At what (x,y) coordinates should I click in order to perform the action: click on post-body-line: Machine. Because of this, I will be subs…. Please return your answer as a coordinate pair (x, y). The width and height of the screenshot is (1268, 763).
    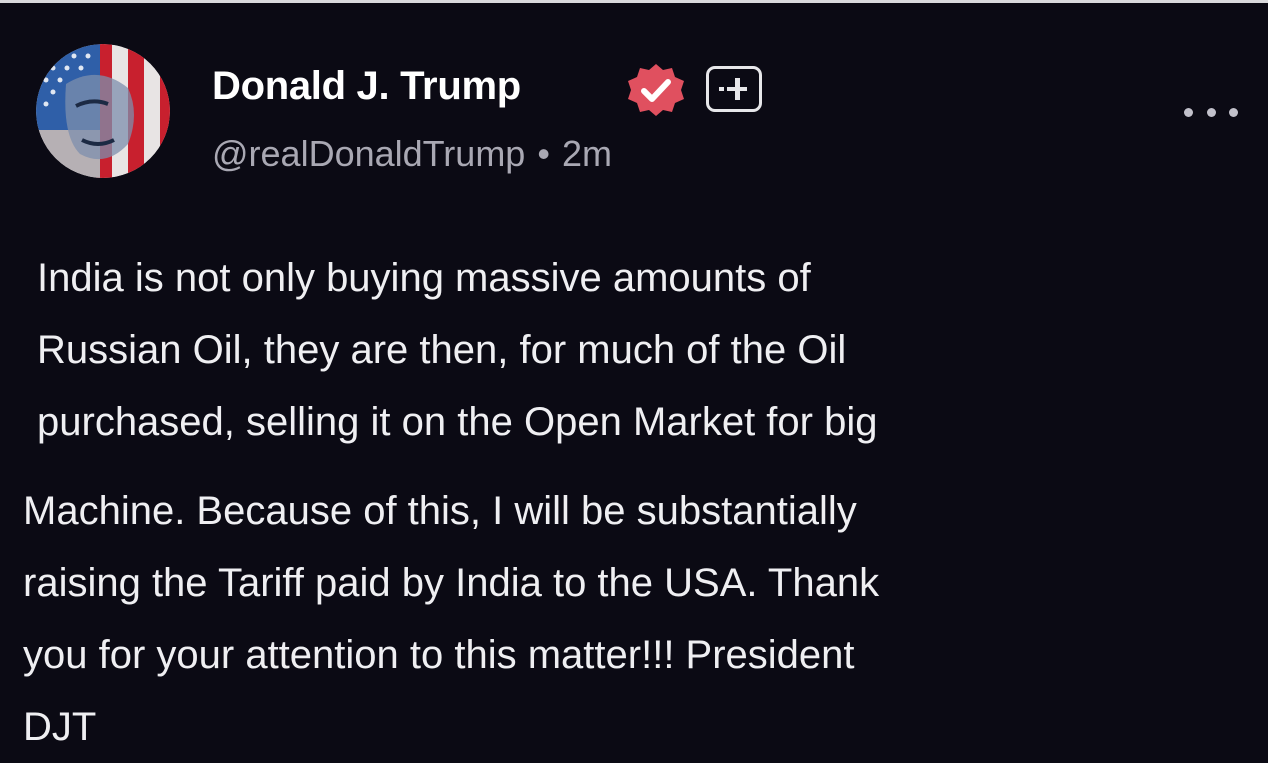
    Looking at the image, I should click on (440, 511).